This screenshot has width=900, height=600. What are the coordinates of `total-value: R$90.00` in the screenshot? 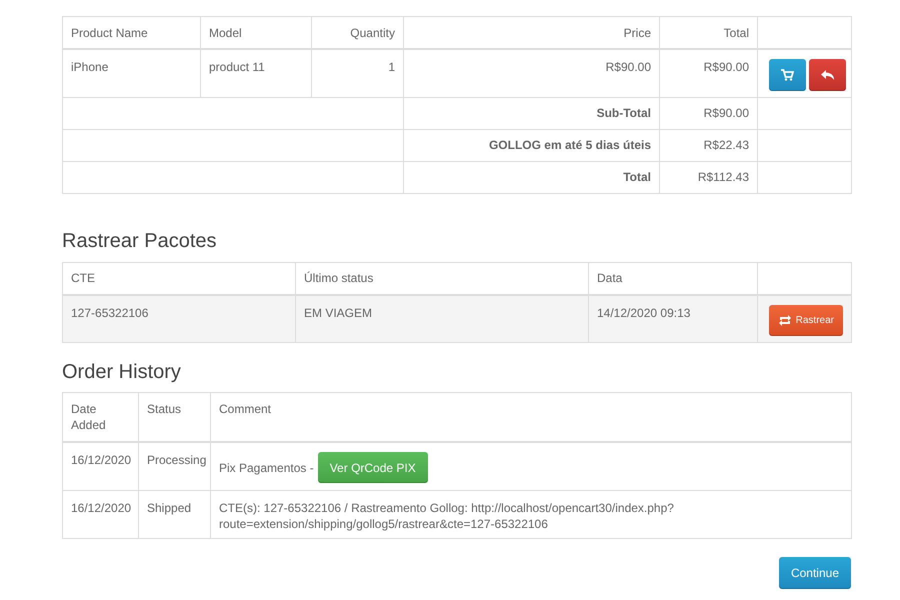 It's located at (709, 113).